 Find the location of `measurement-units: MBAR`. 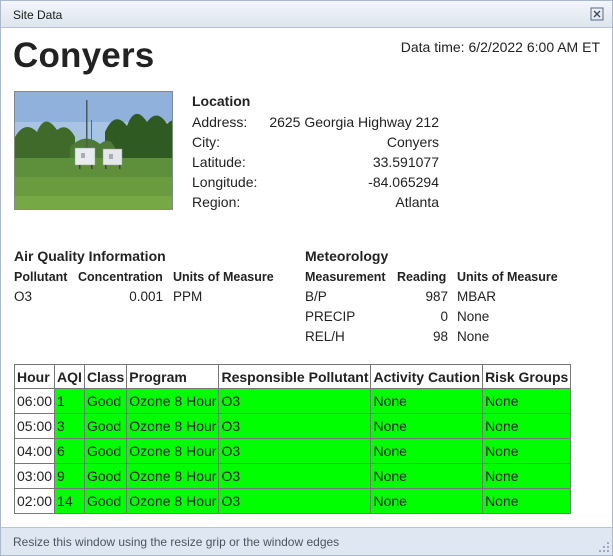

measurement-units: MBAR is located at coordinates (477, 296).